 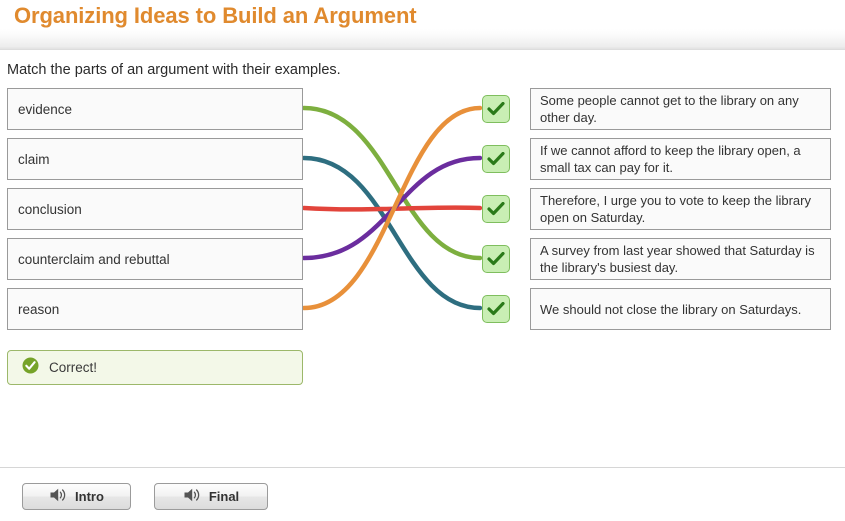 What do you see at coordinates (155, 209) in the screenshot?
I see `left-item-conclusion: conclusion` at bounding box center [155, 209].